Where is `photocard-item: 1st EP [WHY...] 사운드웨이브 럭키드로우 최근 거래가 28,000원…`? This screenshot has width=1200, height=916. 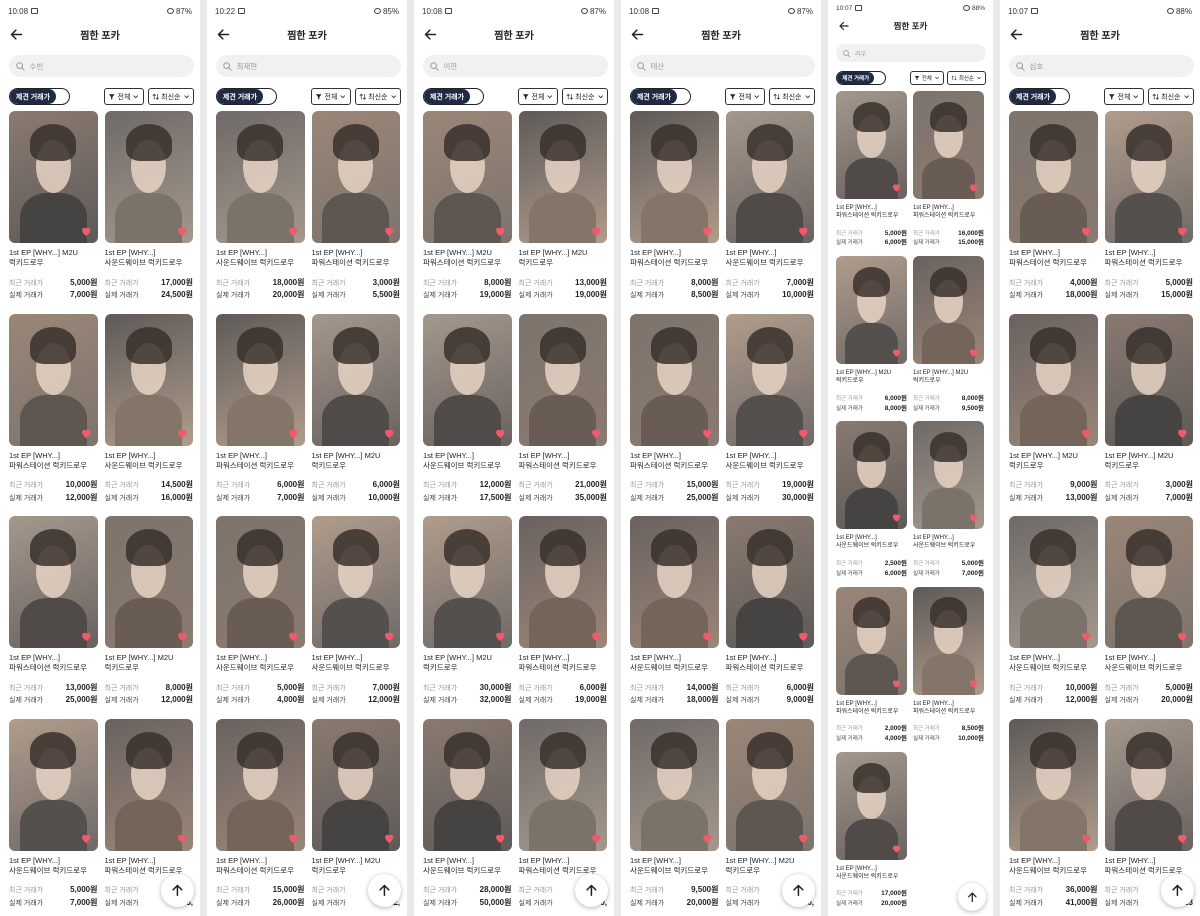
photocard-item: 1st EP [WHY...] 사운드웨이브 럭키드로우 최근 거래가 28,000원… is located at coordinates (467, 815).